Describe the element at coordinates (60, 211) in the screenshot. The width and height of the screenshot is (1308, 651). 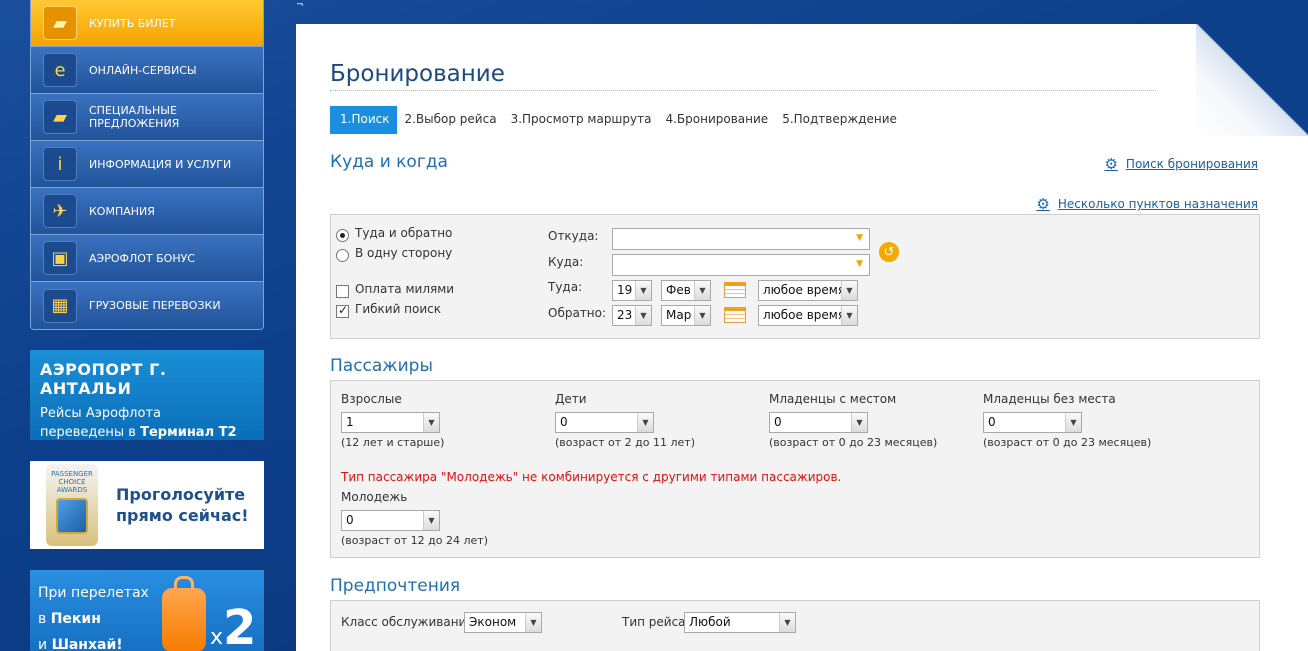
I see `plane-icon: ✈` at that location.